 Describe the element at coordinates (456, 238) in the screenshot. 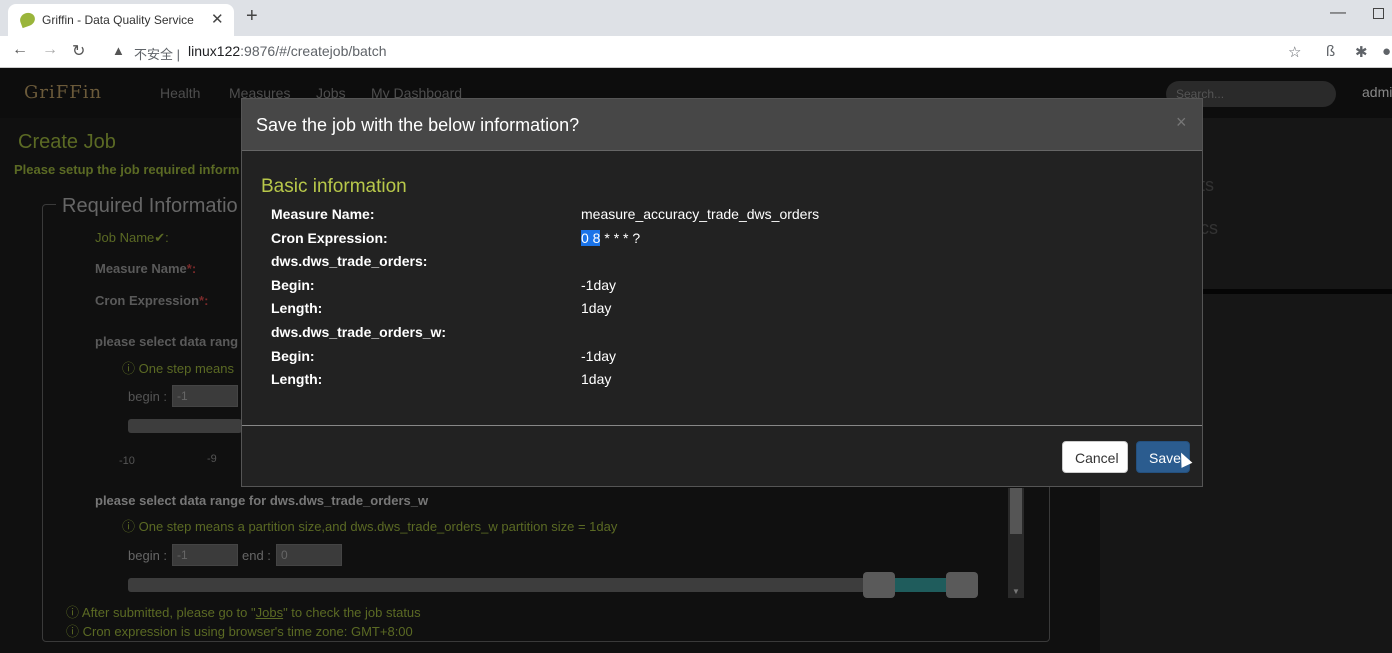

I see `info-row-cron-expression: Cron Expression: 0 8 * * * ?` at that location.